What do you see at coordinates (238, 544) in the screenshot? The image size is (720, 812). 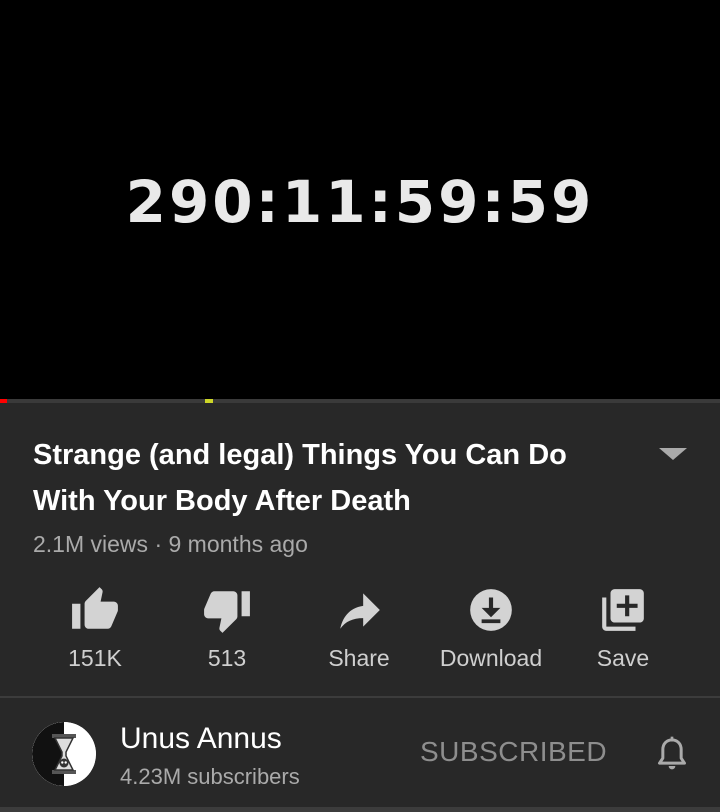 I see `upload-age: 9 months ago` at bounding box center [238, 544].